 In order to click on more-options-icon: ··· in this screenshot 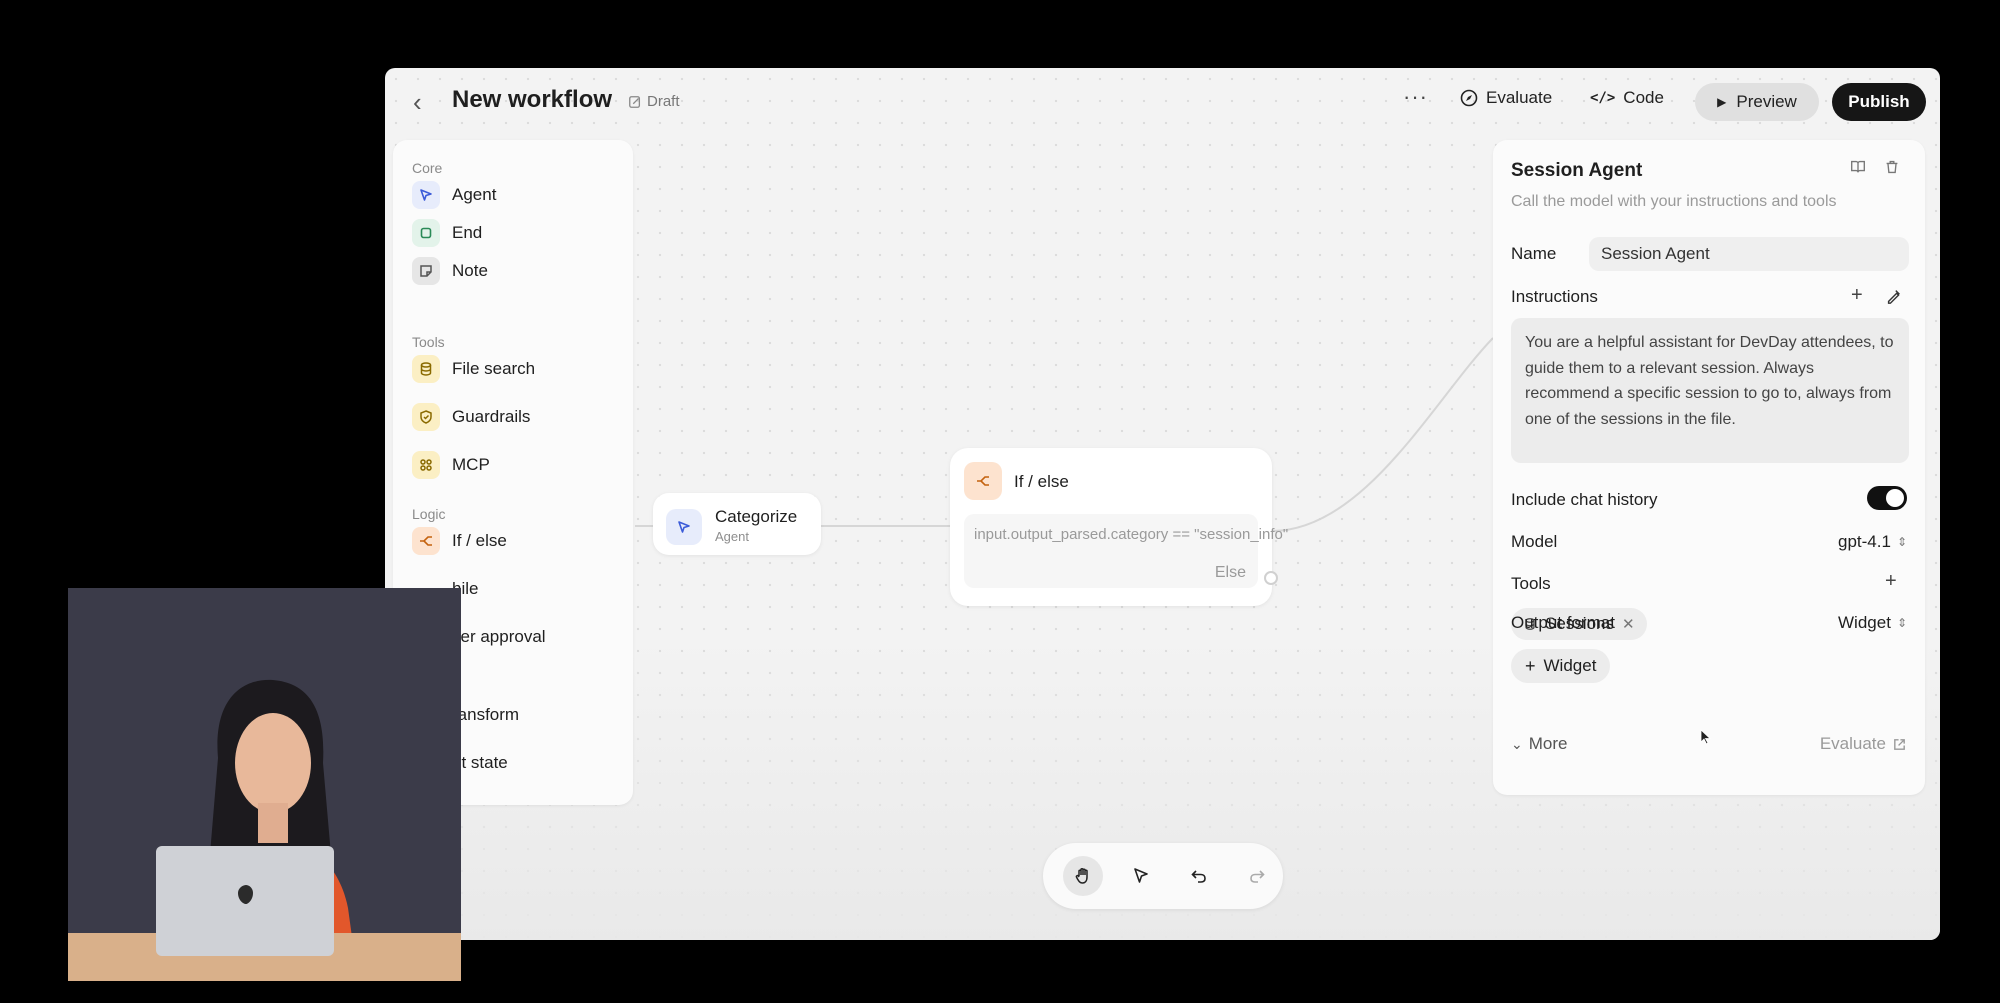, I will do `click(1415, 97)`.